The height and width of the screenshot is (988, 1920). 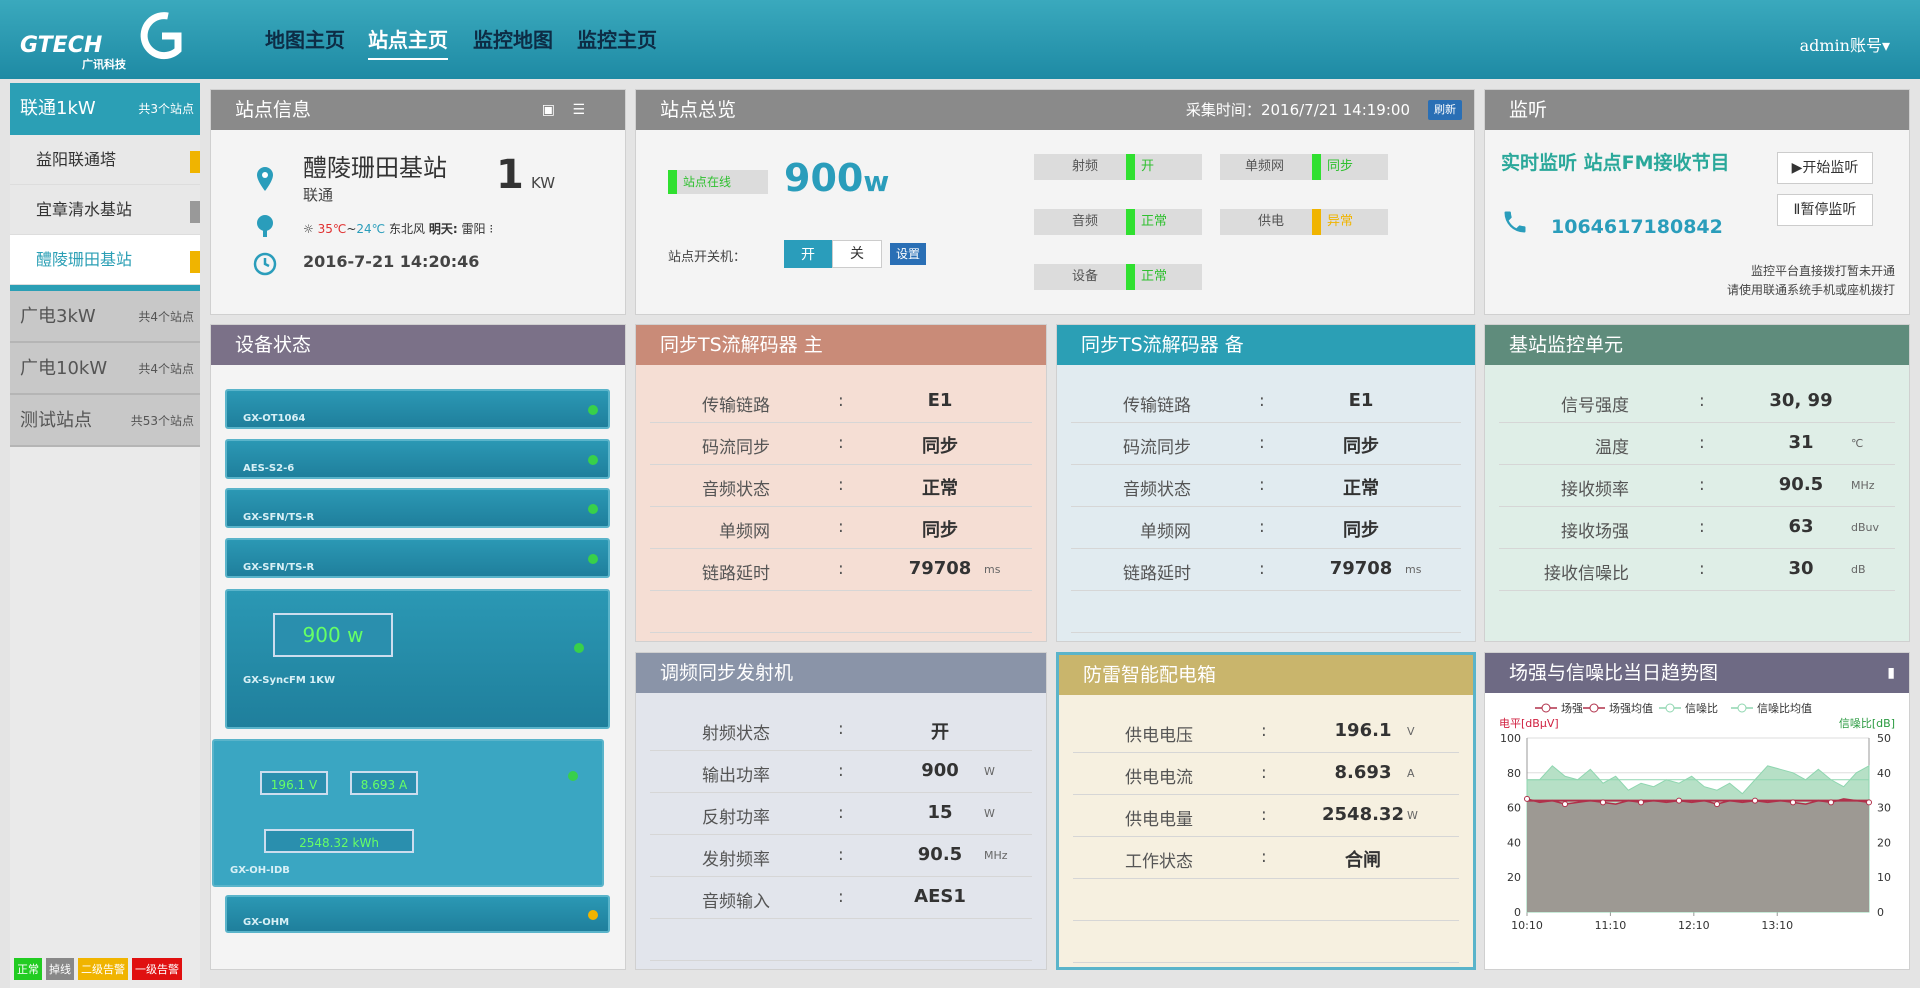 I want to click on item-label: 益阳联通塔, so click(x=76, y=159).